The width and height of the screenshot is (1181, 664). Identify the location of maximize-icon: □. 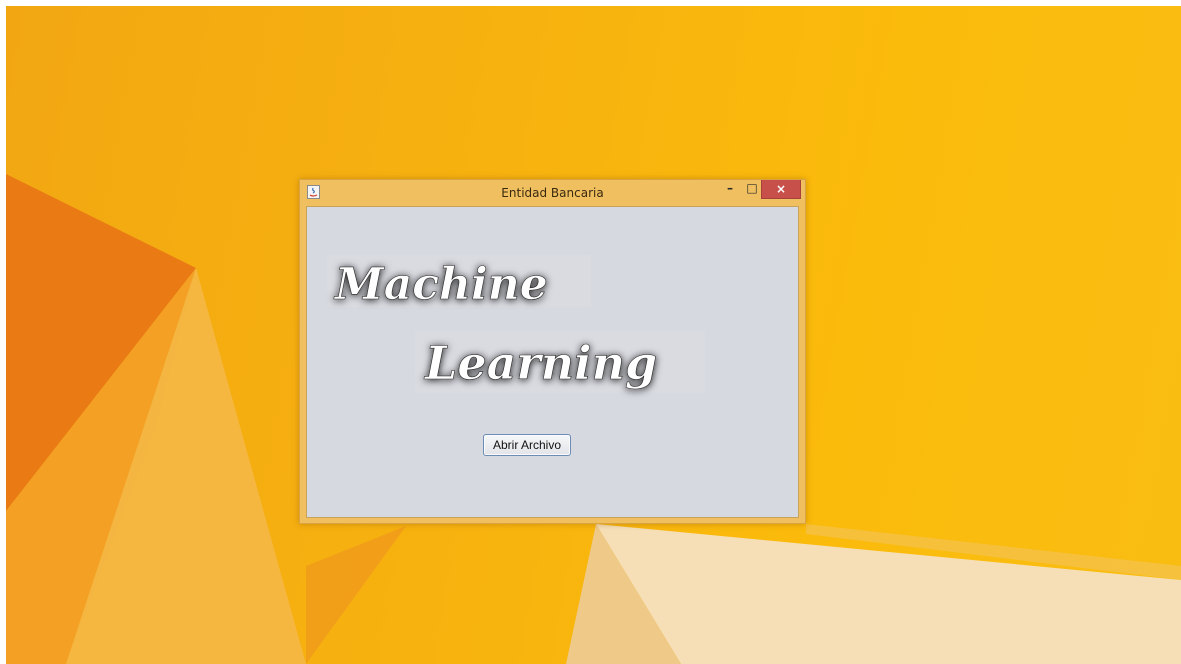
(752, 188).